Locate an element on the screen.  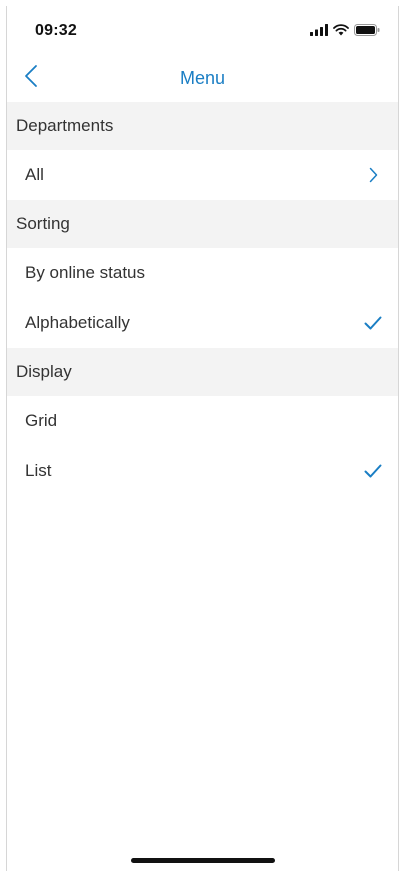
status-icons is located at coordinates (345, 32).